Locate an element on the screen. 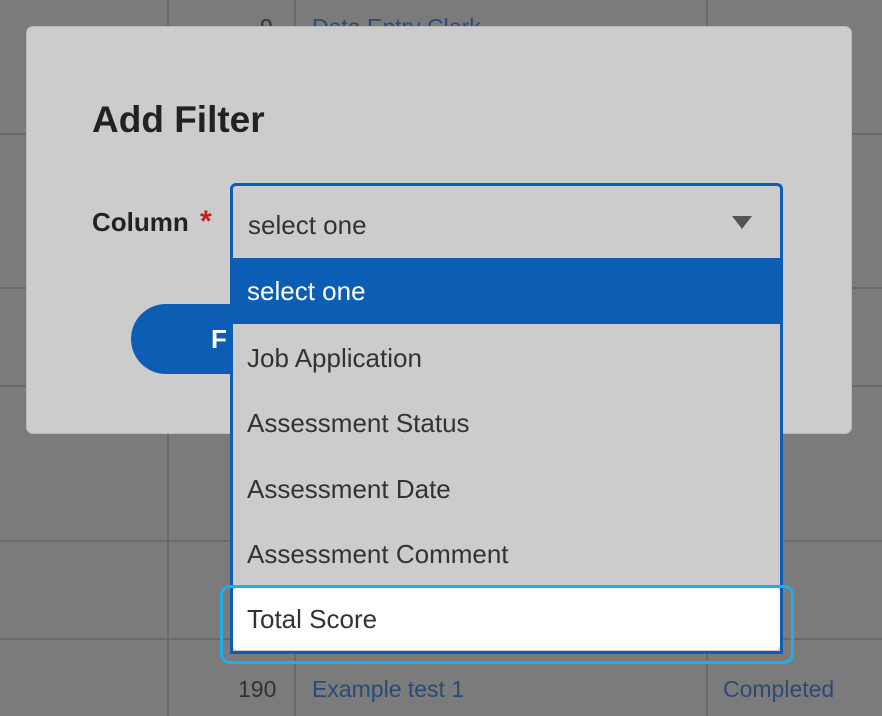 This screenshot has width=882, height=716. required-indicator: * is located at coordinates (206, 221).